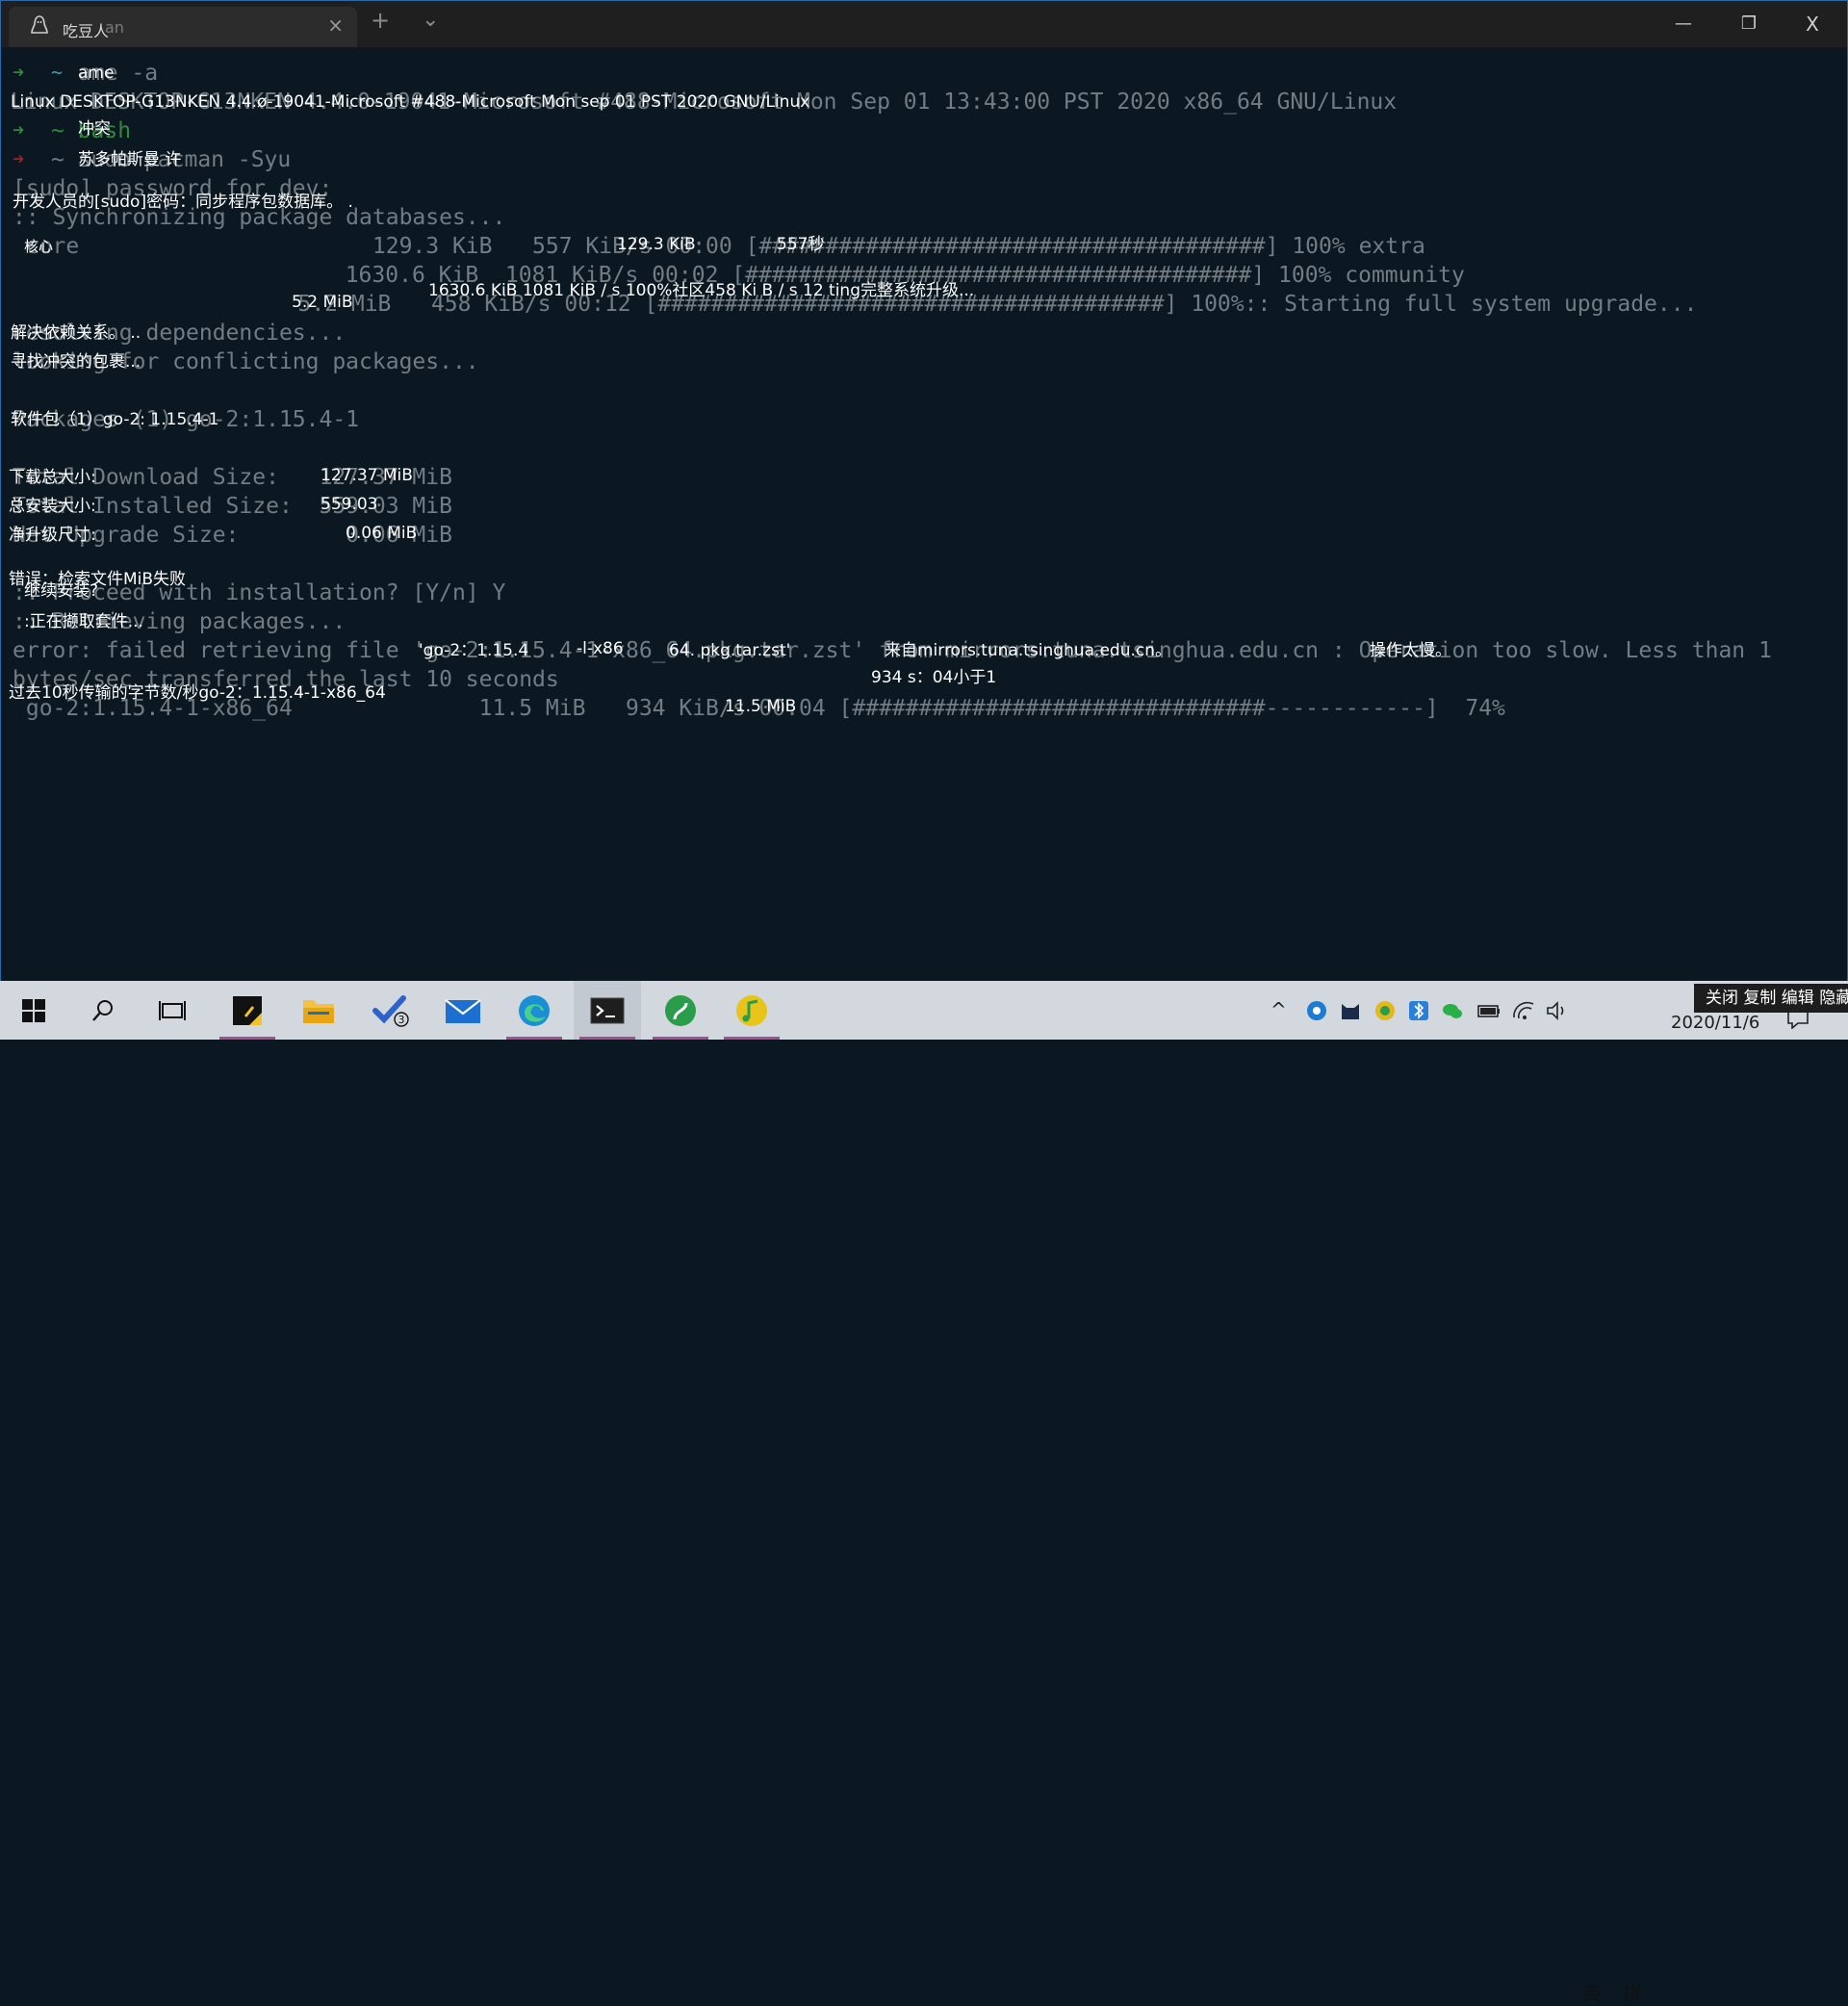 This screenshot has height=2006, width=1848. What do you see at coordinates (94, 129) in the screenshot?
I see `overlay-text: 冲突` at bounding box center [94, 129].